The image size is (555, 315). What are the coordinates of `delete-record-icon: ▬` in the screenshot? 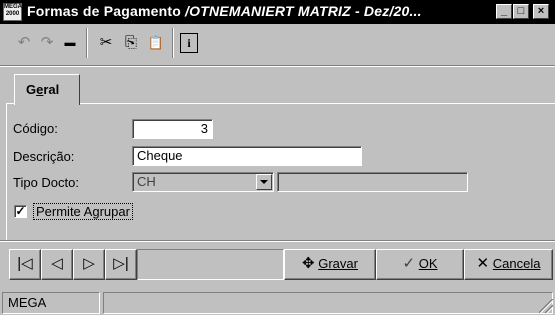 It's located at (70, 43).